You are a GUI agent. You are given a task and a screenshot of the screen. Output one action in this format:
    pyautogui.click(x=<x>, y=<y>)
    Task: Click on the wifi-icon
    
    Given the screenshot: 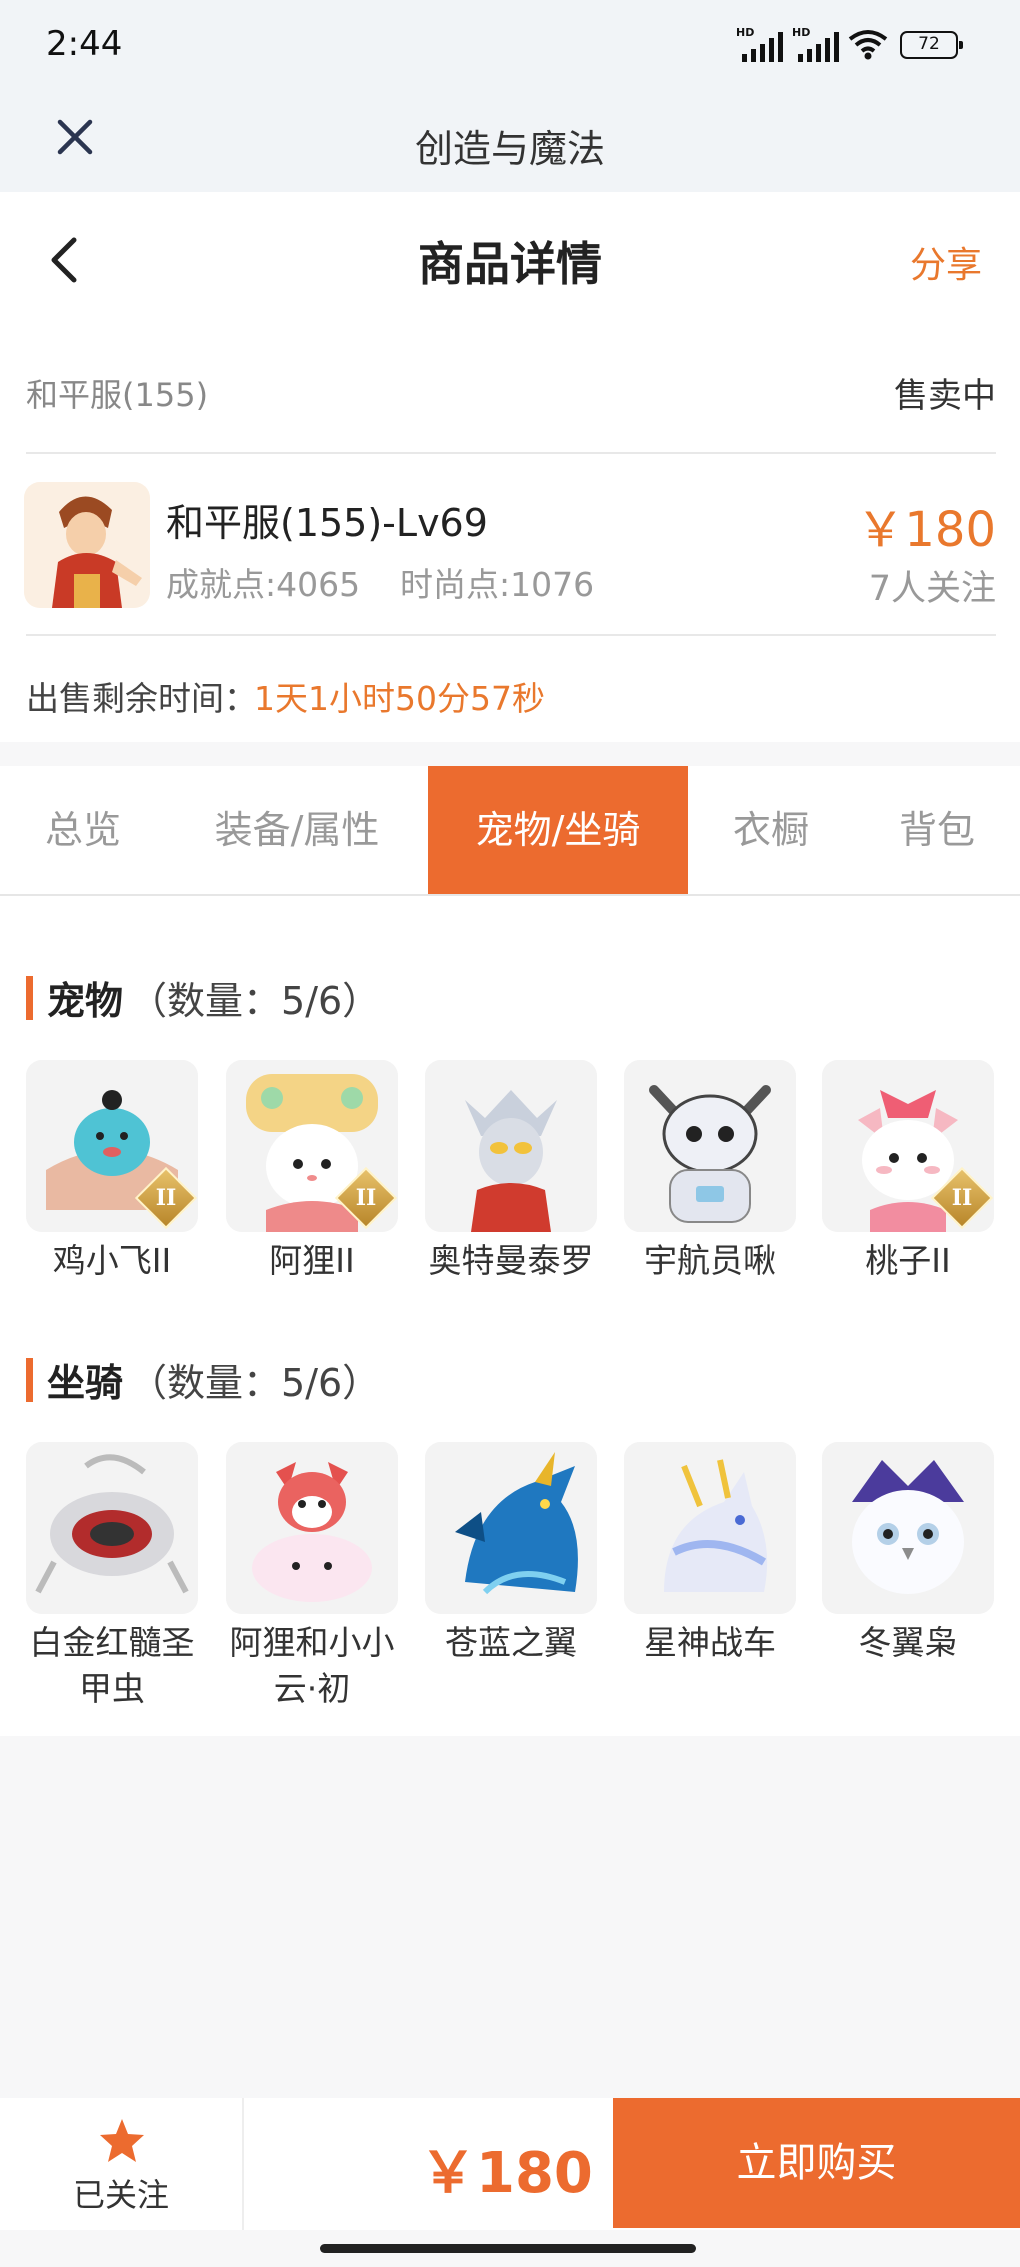 What is the action you would take?
    pyautogui.click(x=868, y=45)
    